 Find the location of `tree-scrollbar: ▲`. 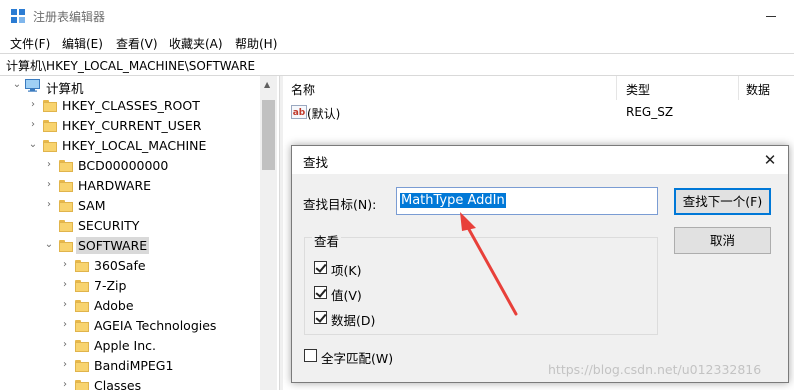

tree-scrollbar: ▲ is located at coordinates (268, 233).